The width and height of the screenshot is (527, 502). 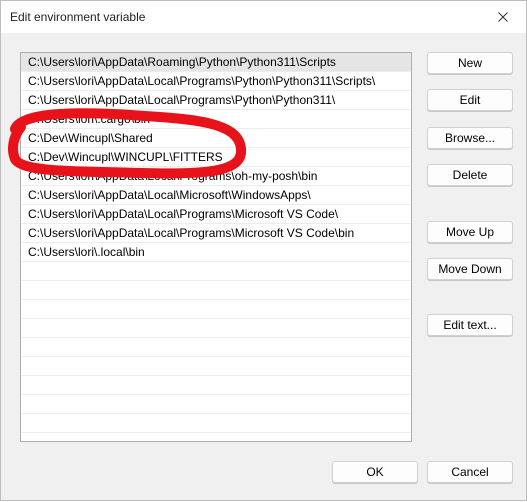 I want to click on path-list-item: C:\Dev\Wincupl\Shared, so click(x=216, y=138).